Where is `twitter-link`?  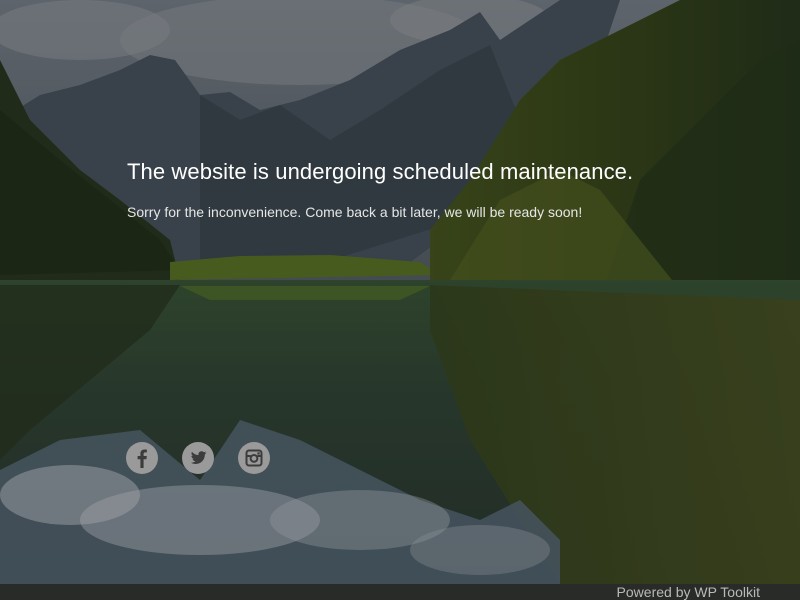
twitter-link is located at coordinates (198, 458).